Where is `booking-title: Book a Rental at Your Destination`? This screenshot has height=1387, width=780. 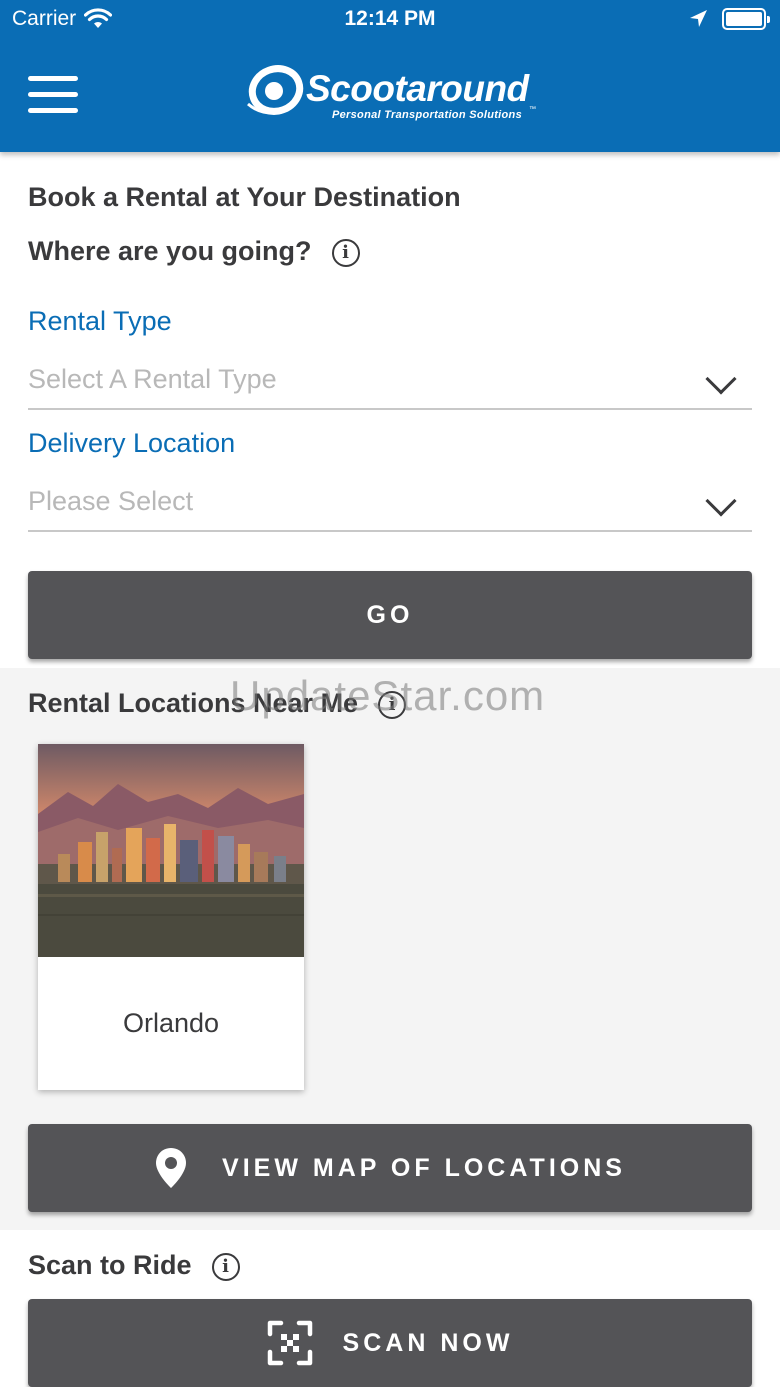 booking-title: Book a Rental at Your Destination is located at coordinates (244, 197).